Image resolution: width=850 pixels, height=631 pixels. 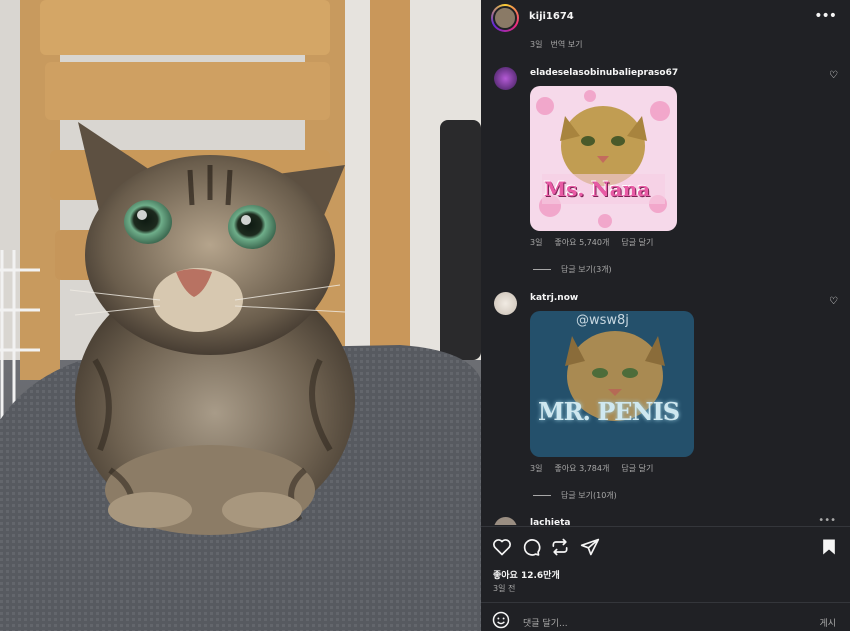 I want to click on post-header: kiji1674 •••, so click(x=665, y=18).